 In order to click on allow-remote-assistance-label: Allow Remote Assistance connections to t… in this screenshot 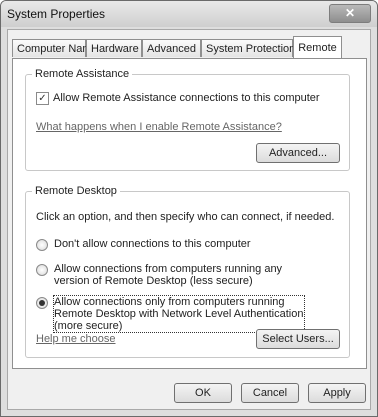, I will do `click(186, 98)`.